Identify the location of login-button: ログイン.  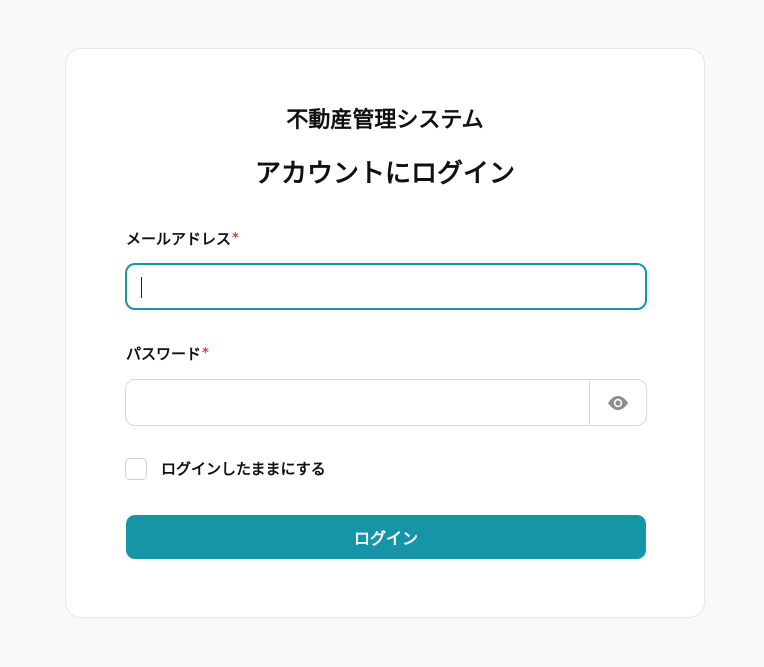
(386, 537).